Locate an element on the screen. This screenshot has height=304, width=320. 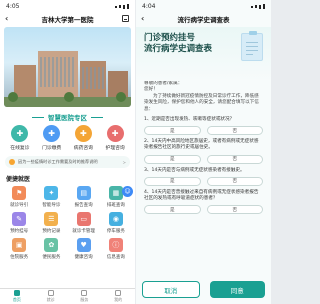
tab-label: 首页 is located at coordinates (16, 299).